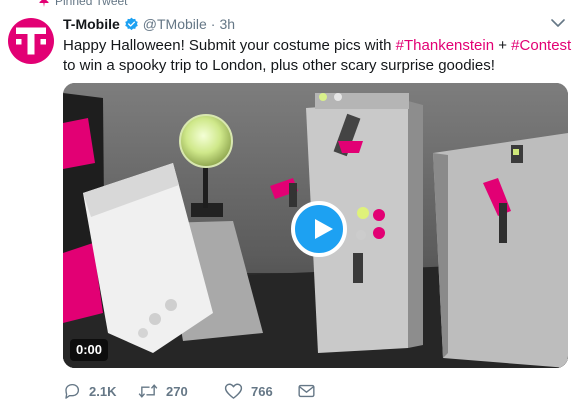  Describe the element at coordinates (91, 24) in the screenshot. I see `author-name: T-Mobile` at that location.